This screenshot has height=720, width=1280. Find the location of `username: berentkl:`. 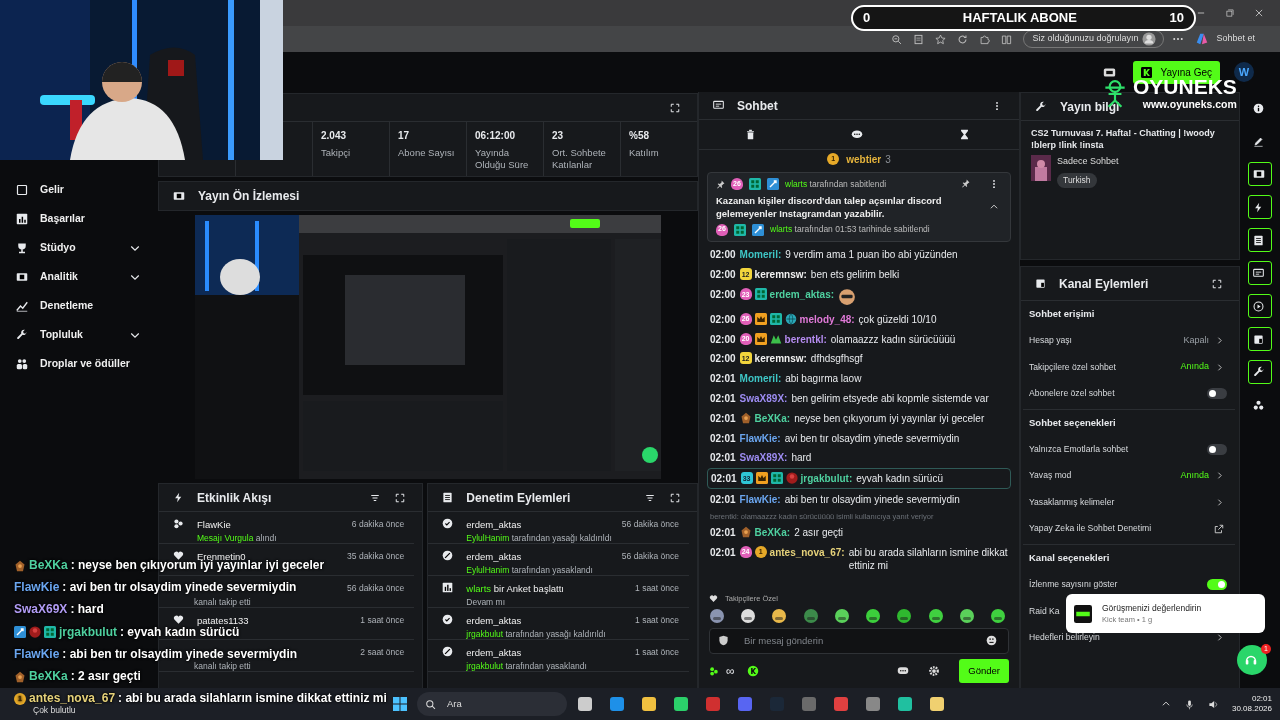

username: berentkl: is located at coordinates (805, 339).